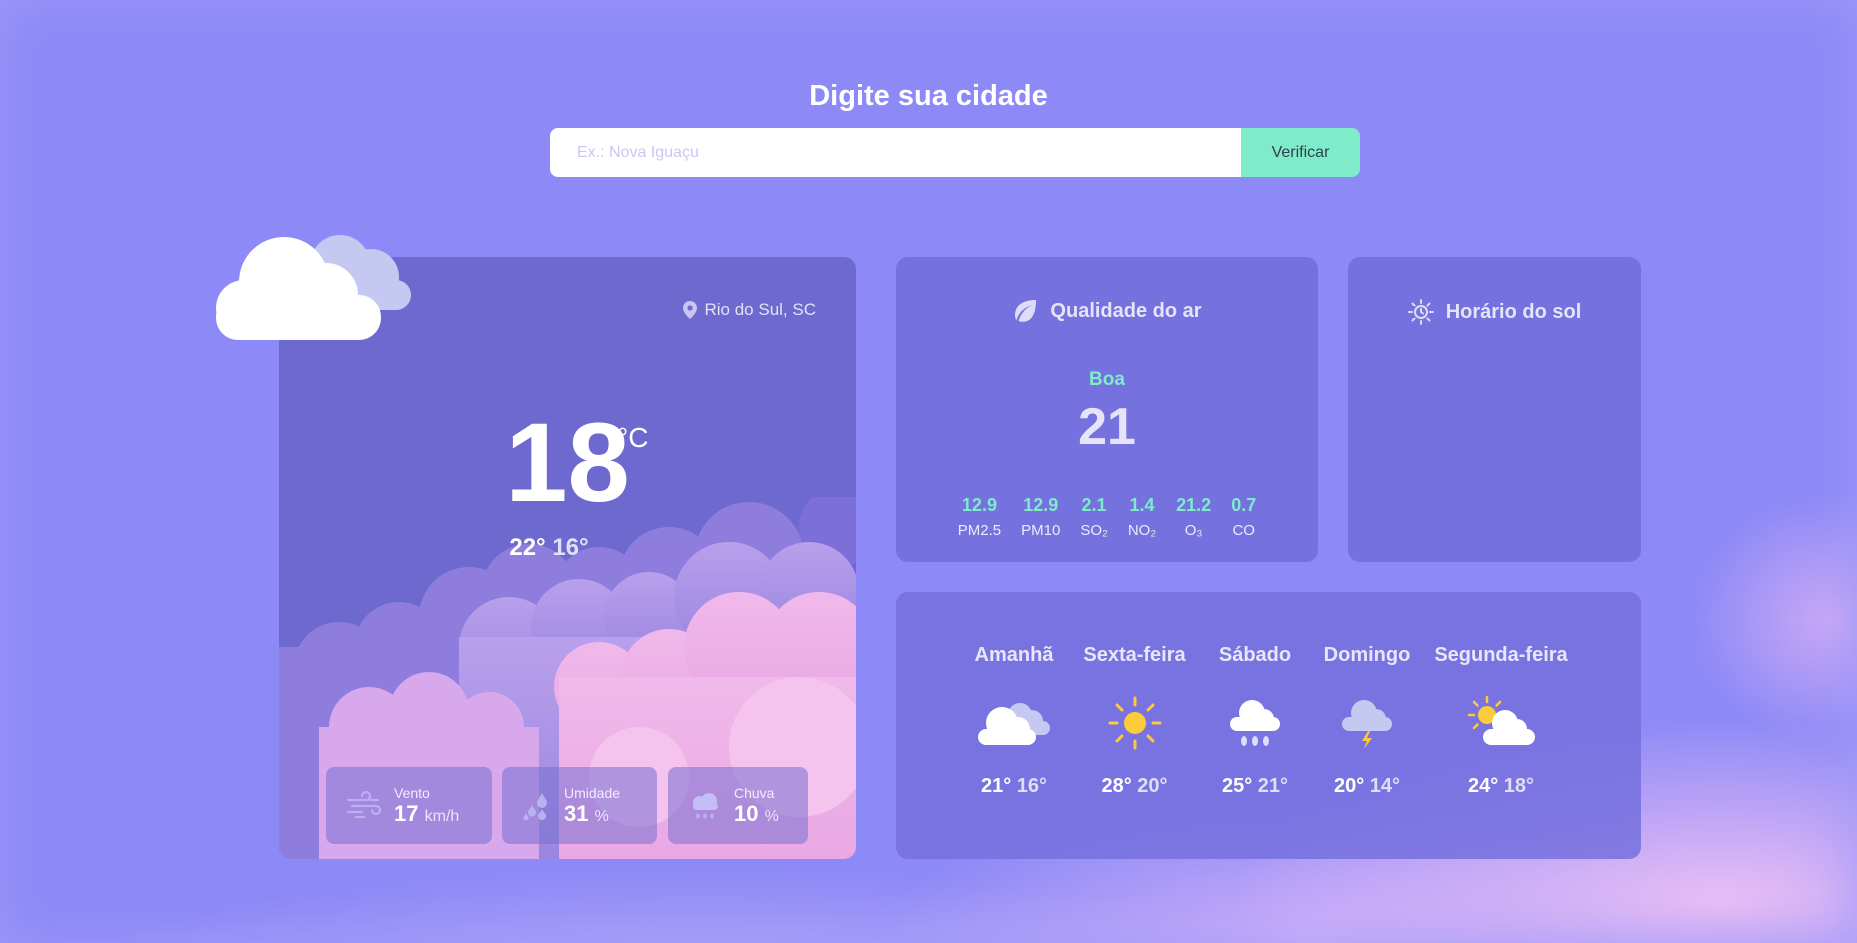  I want to click on air-quality-header: Qualidade do ar, so click(1107, 311).